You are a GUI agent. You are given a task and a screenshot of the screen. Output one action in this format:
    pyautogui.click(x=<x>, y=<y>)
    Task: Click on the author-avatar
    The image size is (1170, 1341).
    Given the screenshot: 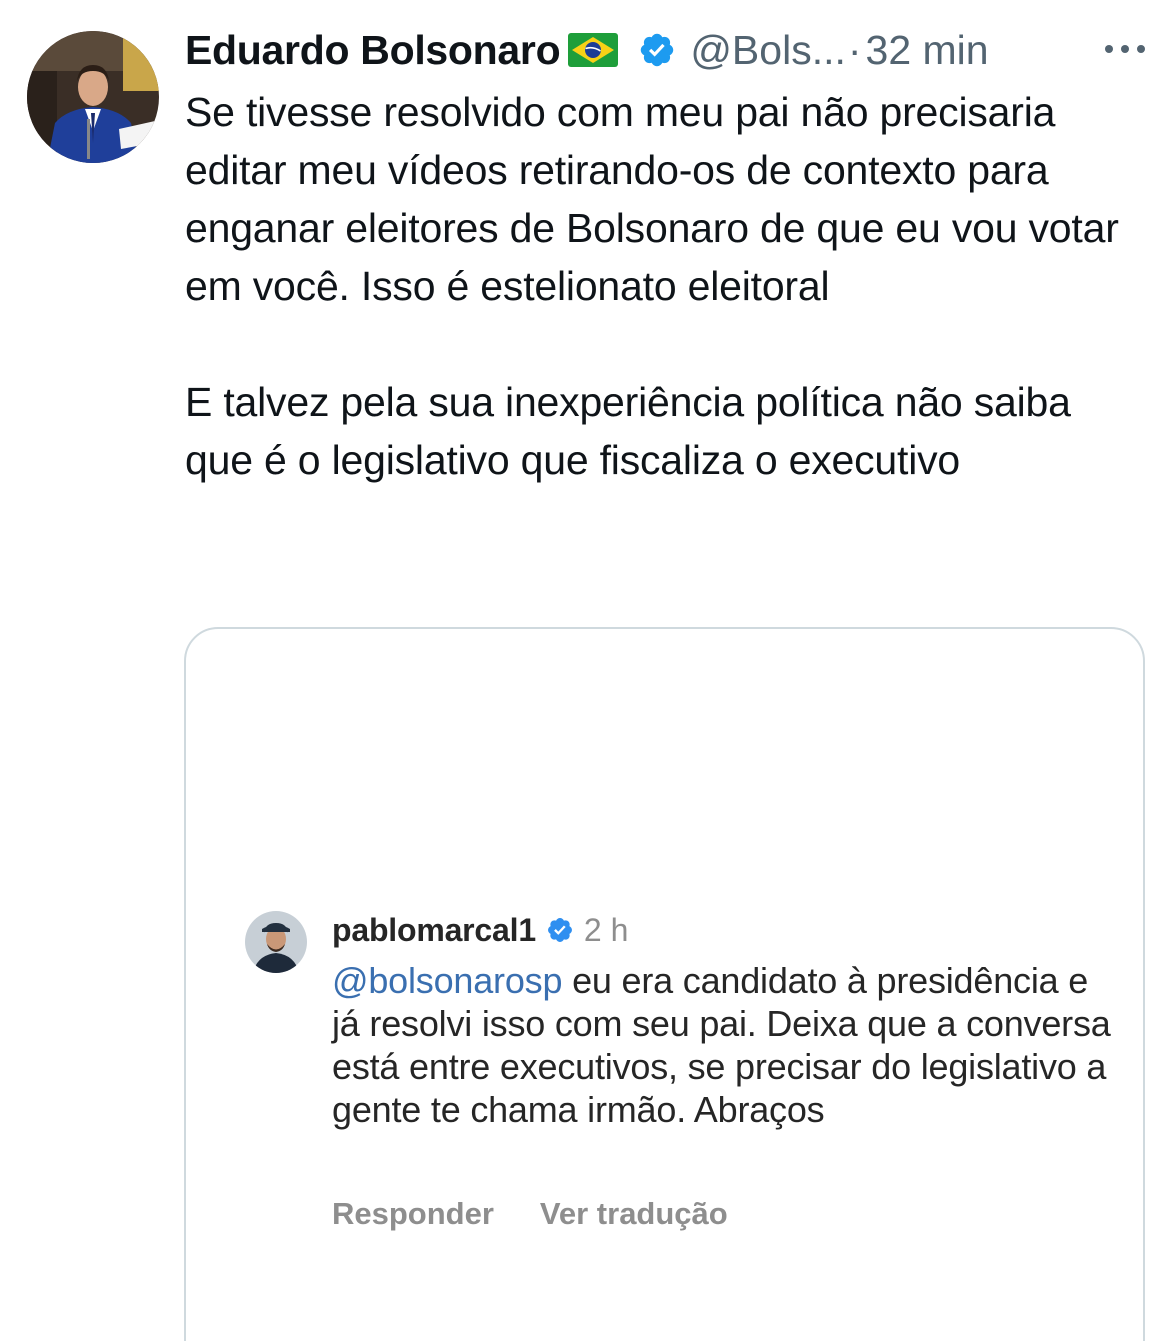 What is the action you would take?
    pyautogui.click(x=93, y=97)
    